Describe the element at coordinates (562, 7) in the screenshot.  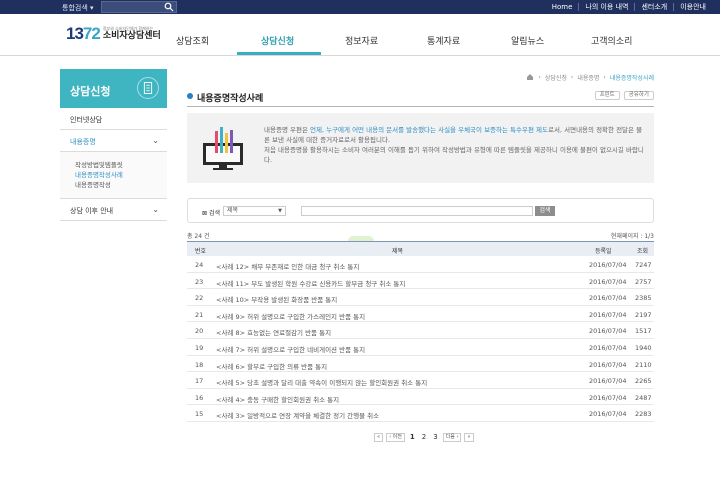
I see `home-link: Home` at that location.